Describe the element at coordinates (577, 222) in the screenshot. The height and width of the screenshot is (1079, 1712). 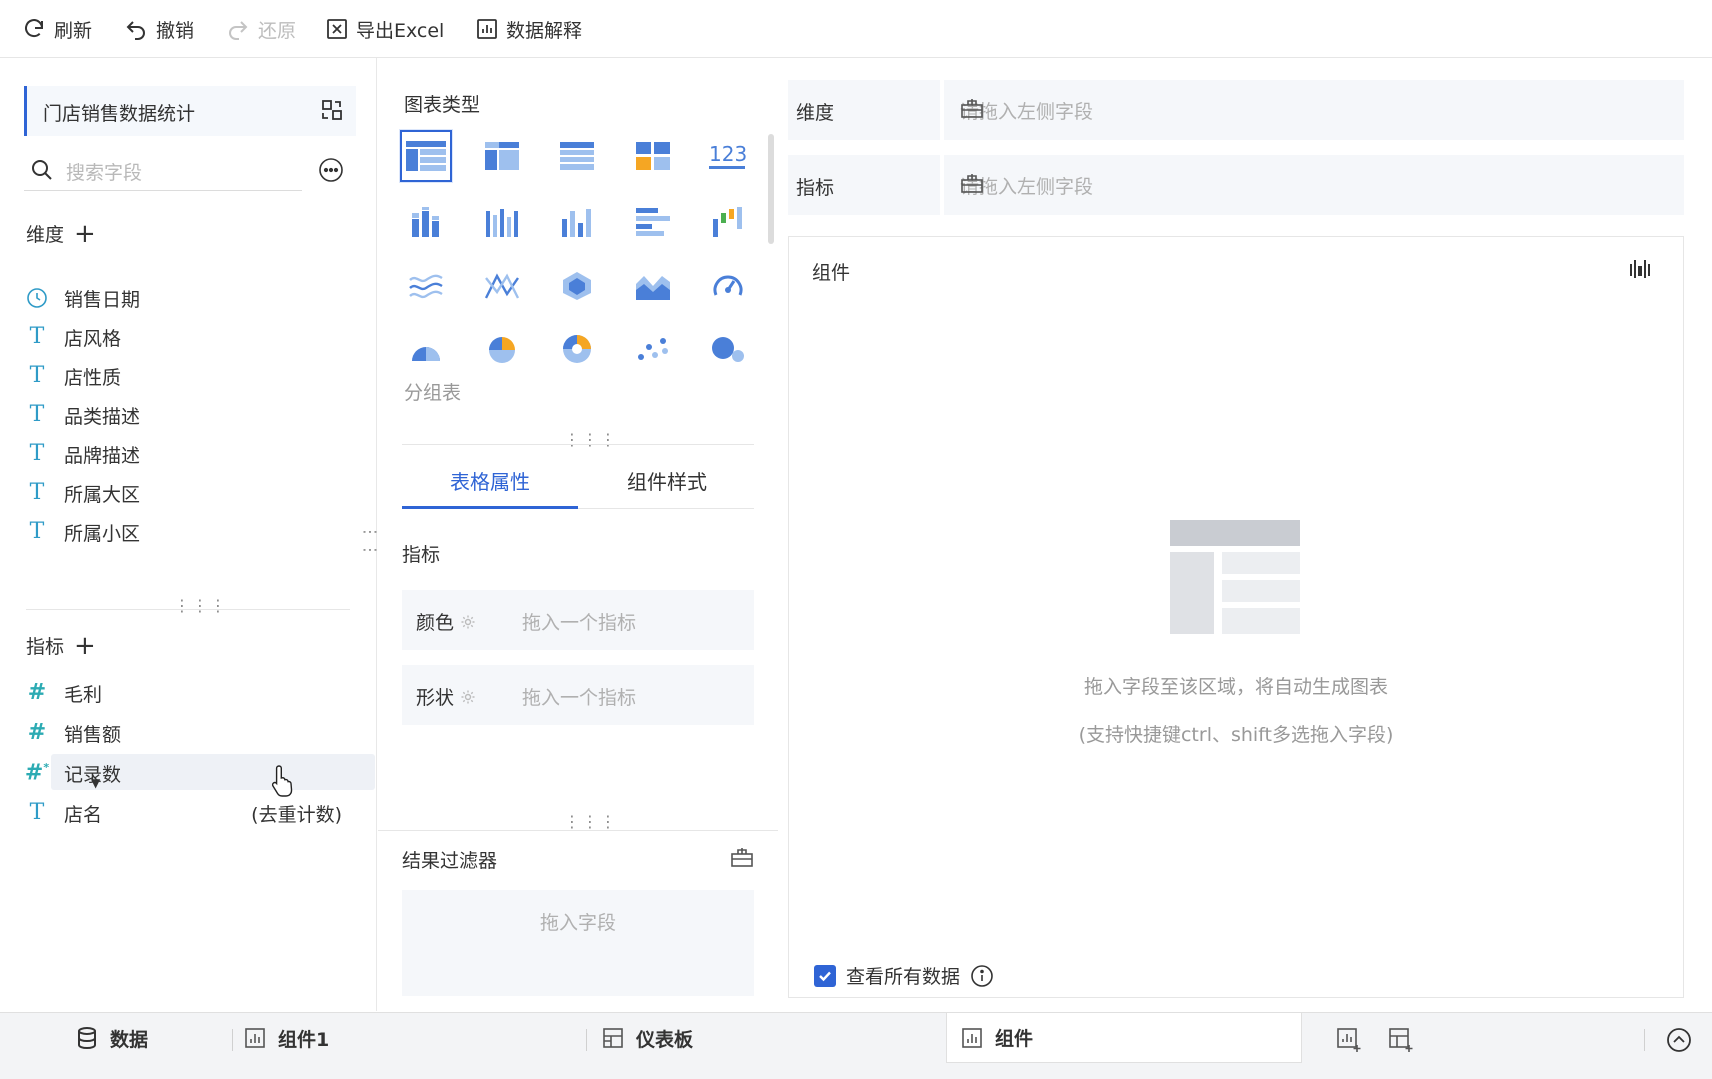
I see `column-chart-icon` at that location.